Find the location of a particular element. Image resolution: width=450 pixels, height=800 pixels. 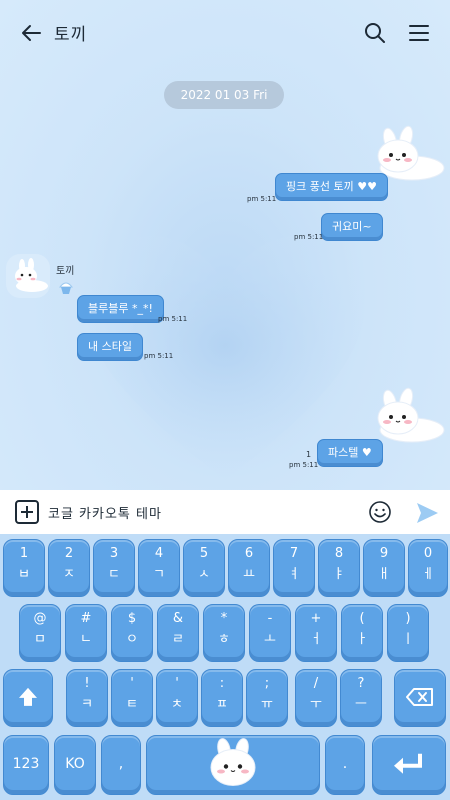

menu-button is located at coordinates (419, 33).